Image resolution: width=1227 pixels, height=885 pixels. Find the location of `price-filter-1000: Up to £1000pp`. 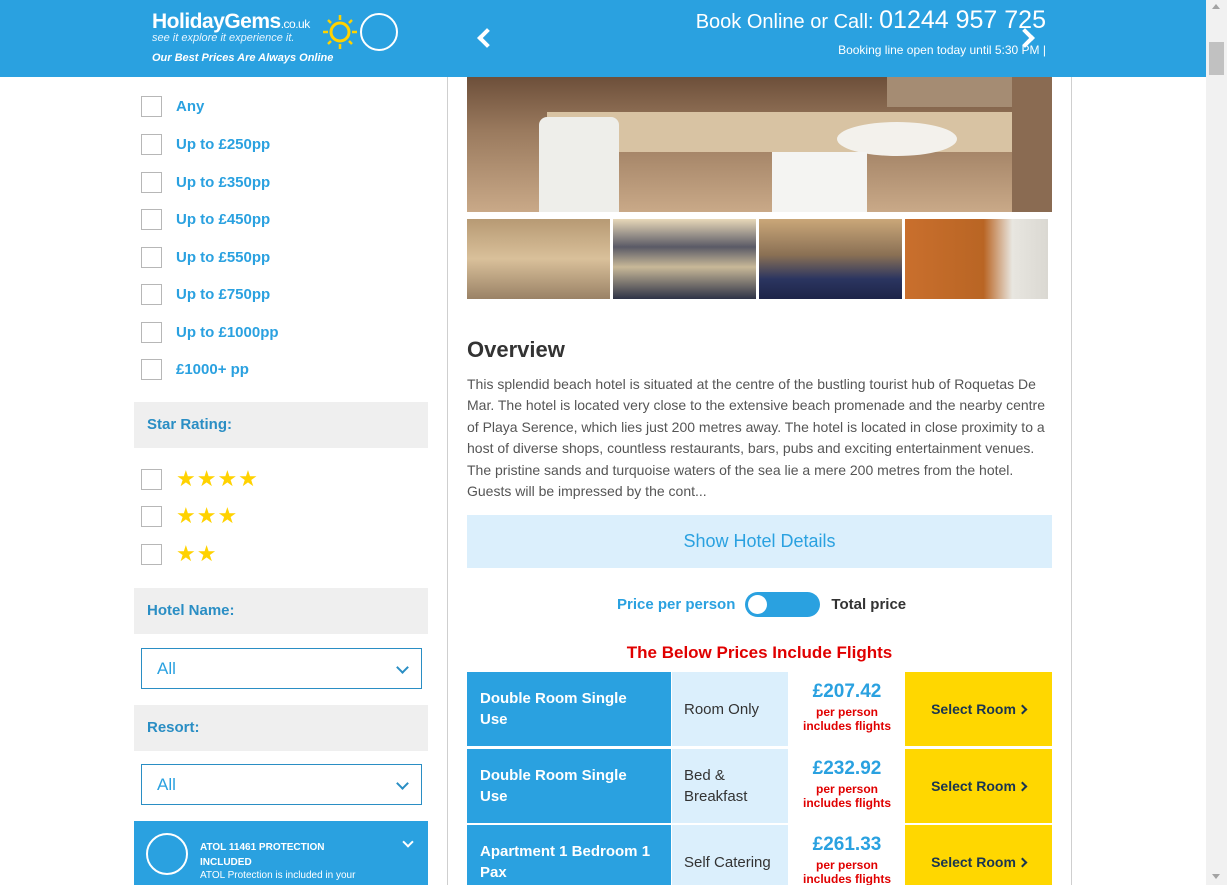

price-filter-1000: Up to £1000pp is located at coordinates (210, 332).